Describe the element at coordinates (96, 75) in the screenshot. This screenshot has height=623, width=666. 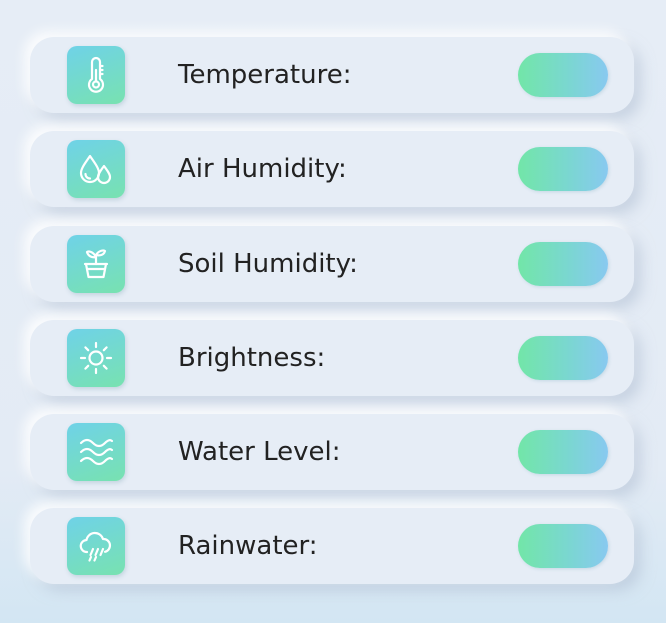
I see `thermometer-icon` at that location.